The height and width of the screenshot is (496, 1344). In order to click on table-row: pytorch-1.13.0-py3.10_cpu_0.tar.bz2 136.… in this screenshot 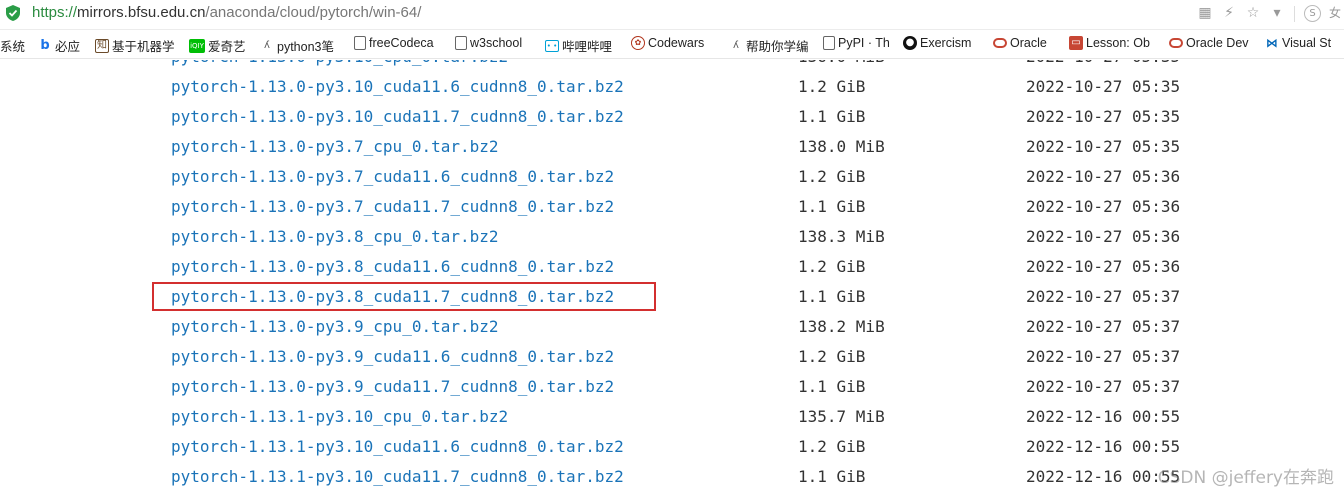, I will do `click(672, 66)`.